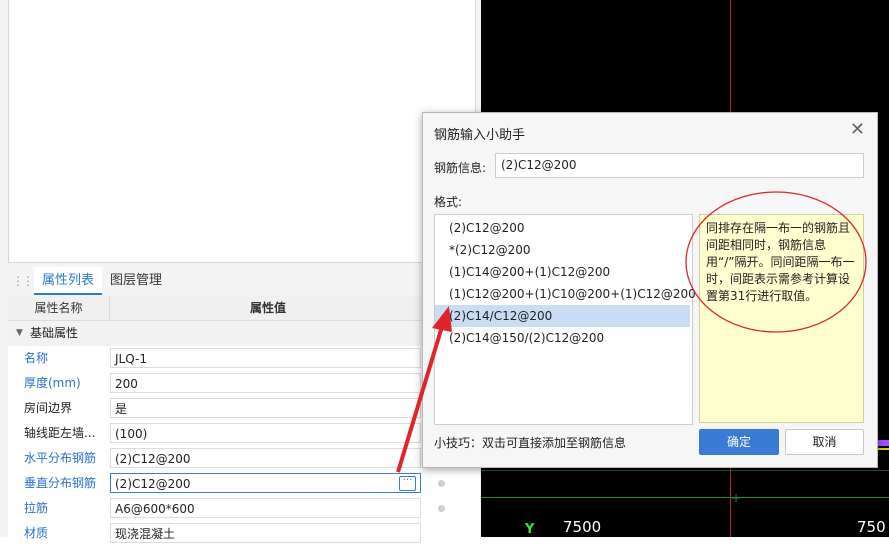 The width and height of the screenshot is (889, 546). I want to click on ellipsis-button: ···, so click(407, 483).